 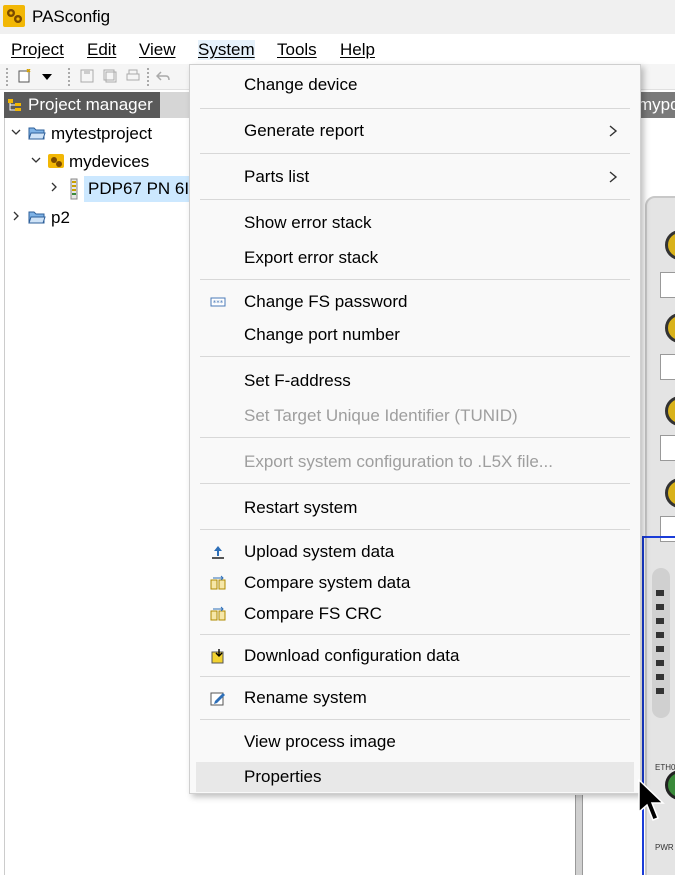 What do you see at coordinates (664, 847) in the screenshot?
I see `device-pwr-label: PWR` at bounding box center [664, 847].